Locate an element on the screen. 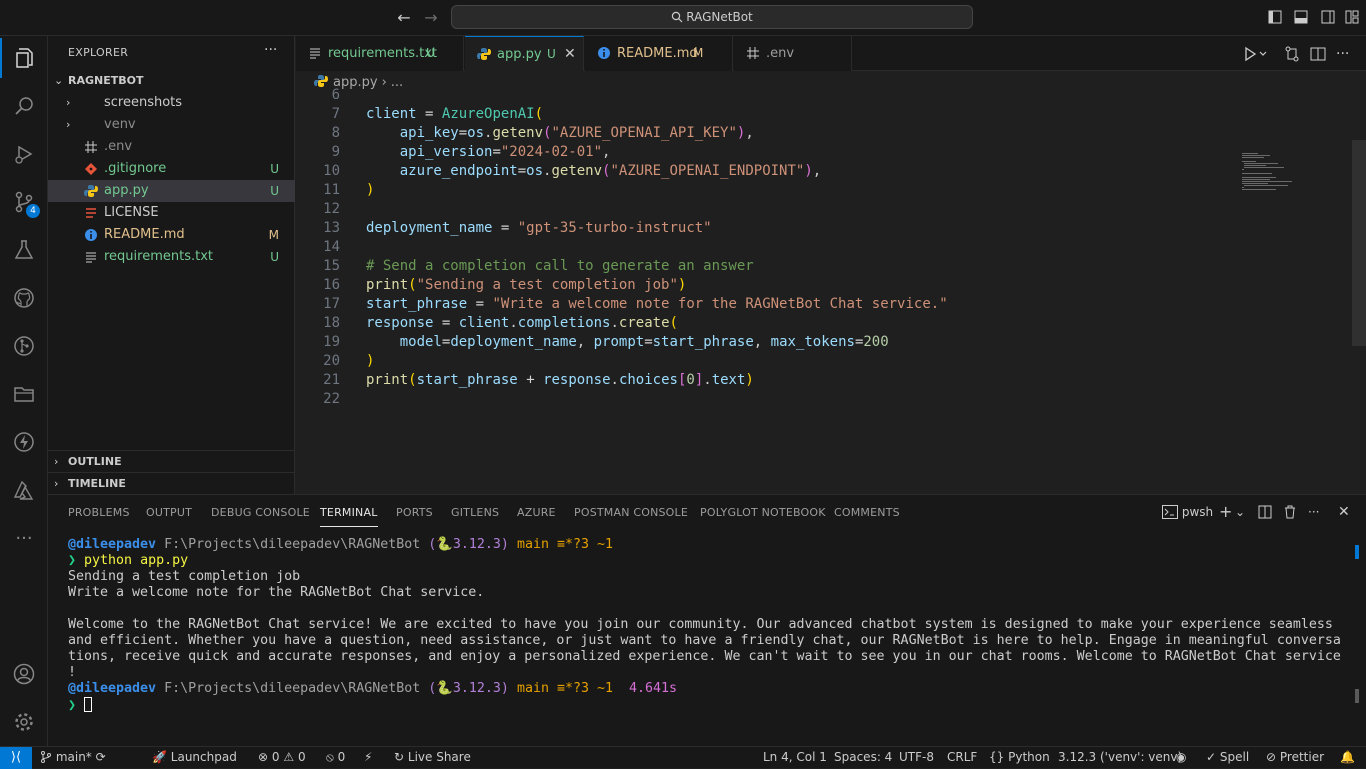 Image resolution: width=1366 pixels, height=769 pixels. live-share-label: Live Share is located at coordinates (439, 757).